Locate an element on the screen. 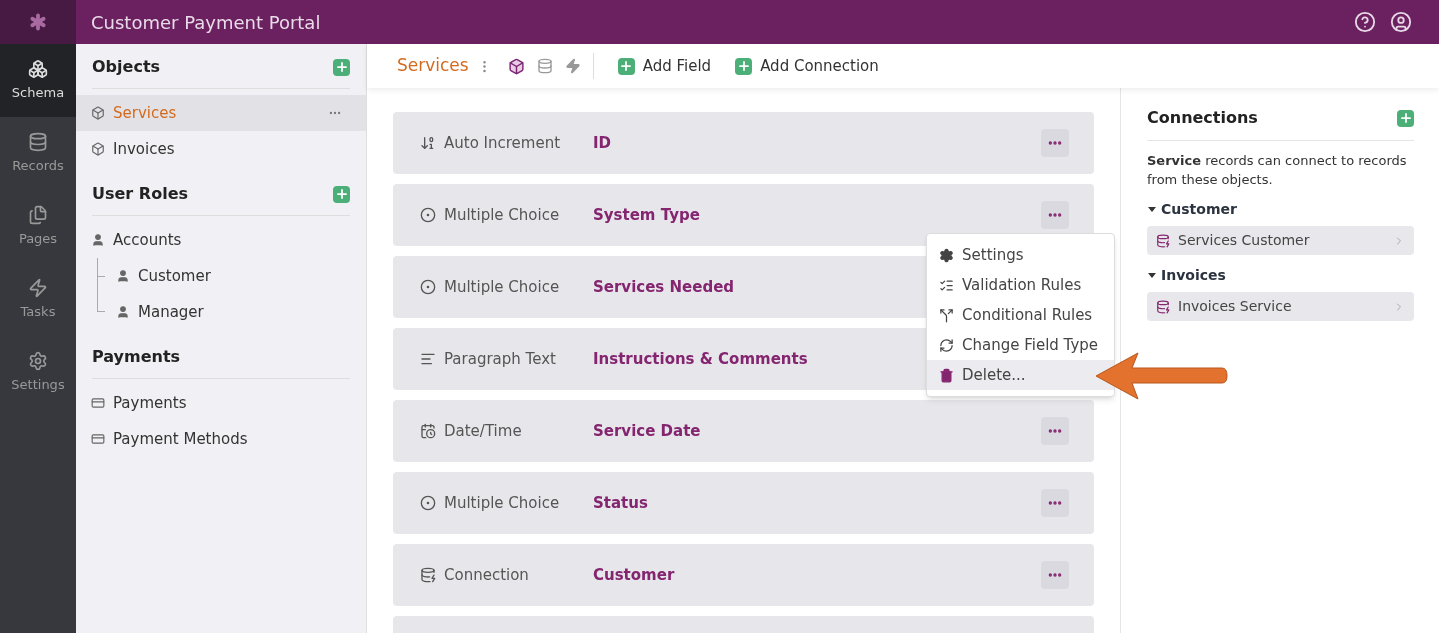 The height and width of the screenshot is (633, 1439). field-type: Connection is located at coordinates (486, 575).